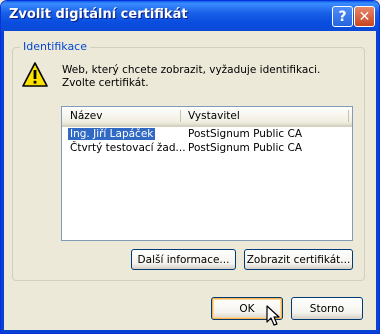 The image size is (380, 334). Describe the element at coordinates (190, 331) in the screenshot. I see `window-frame-bottom` at that location.